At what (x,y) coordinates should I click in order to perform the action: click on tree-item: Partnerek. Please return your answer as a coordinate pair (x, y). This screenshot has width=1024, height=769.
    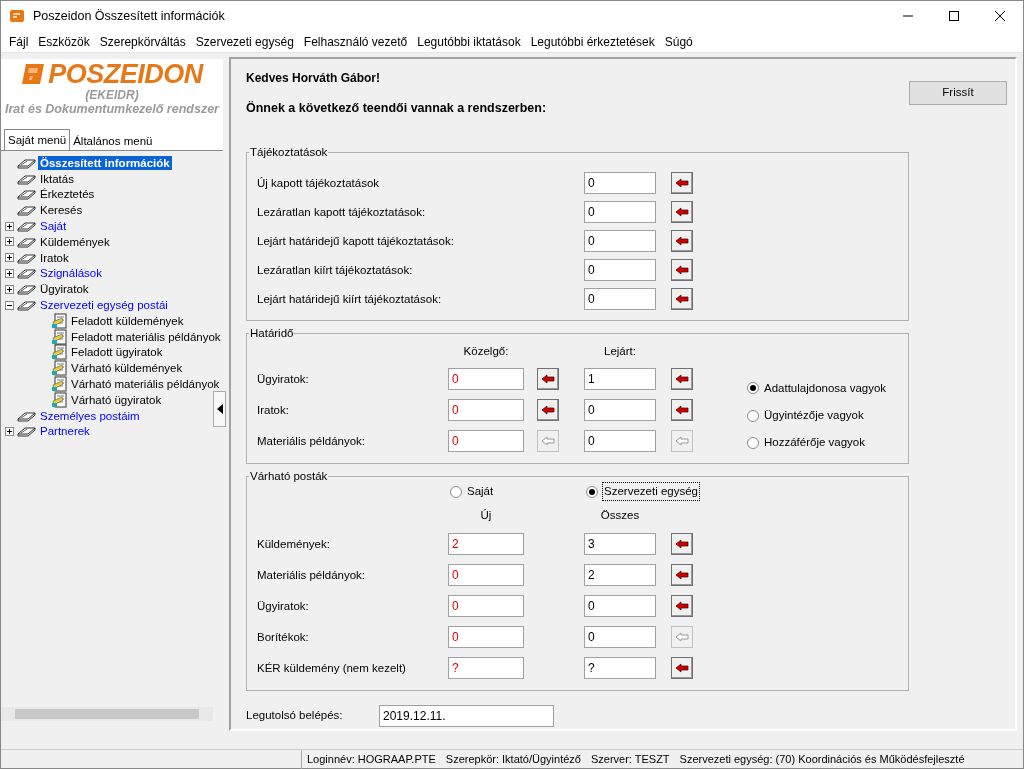
    Looking at the image, I should click on (65, 431).